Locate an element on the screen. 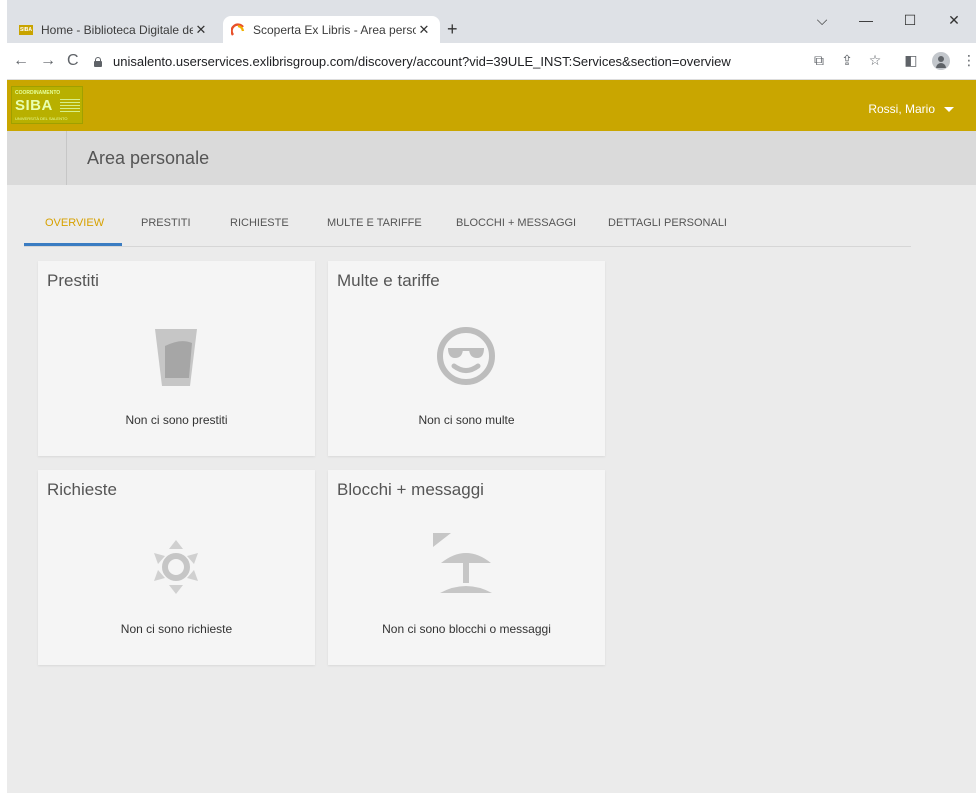  browser-tab-title: Home - Biblioteca Digitale dell'U is located at coordinates (117, 29).